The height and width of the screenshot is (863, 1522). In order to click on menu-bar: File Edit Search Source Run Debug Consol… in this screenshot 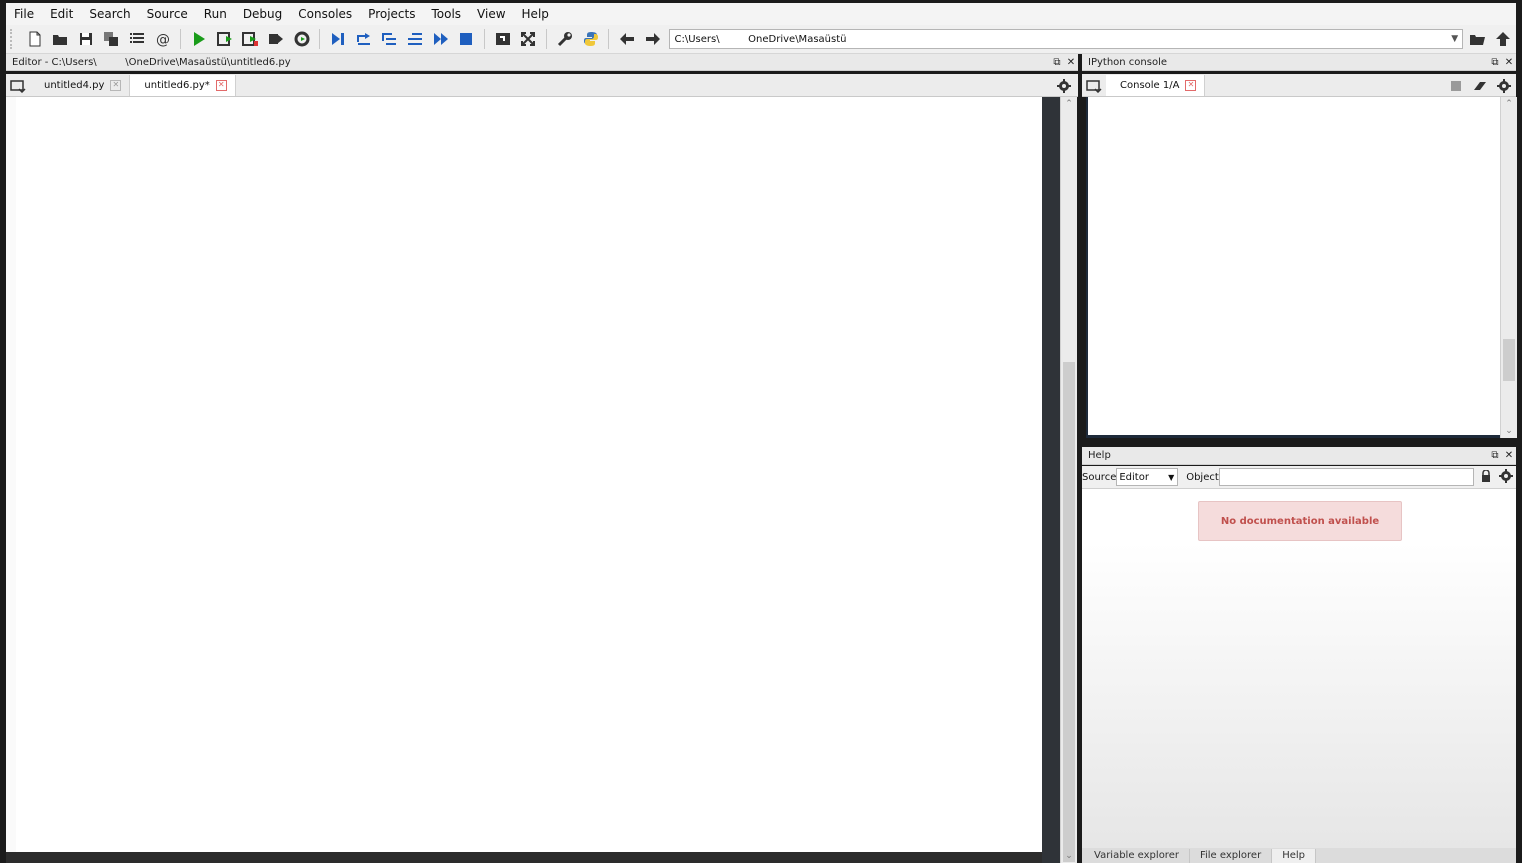, I will do `click(761, 14)`.